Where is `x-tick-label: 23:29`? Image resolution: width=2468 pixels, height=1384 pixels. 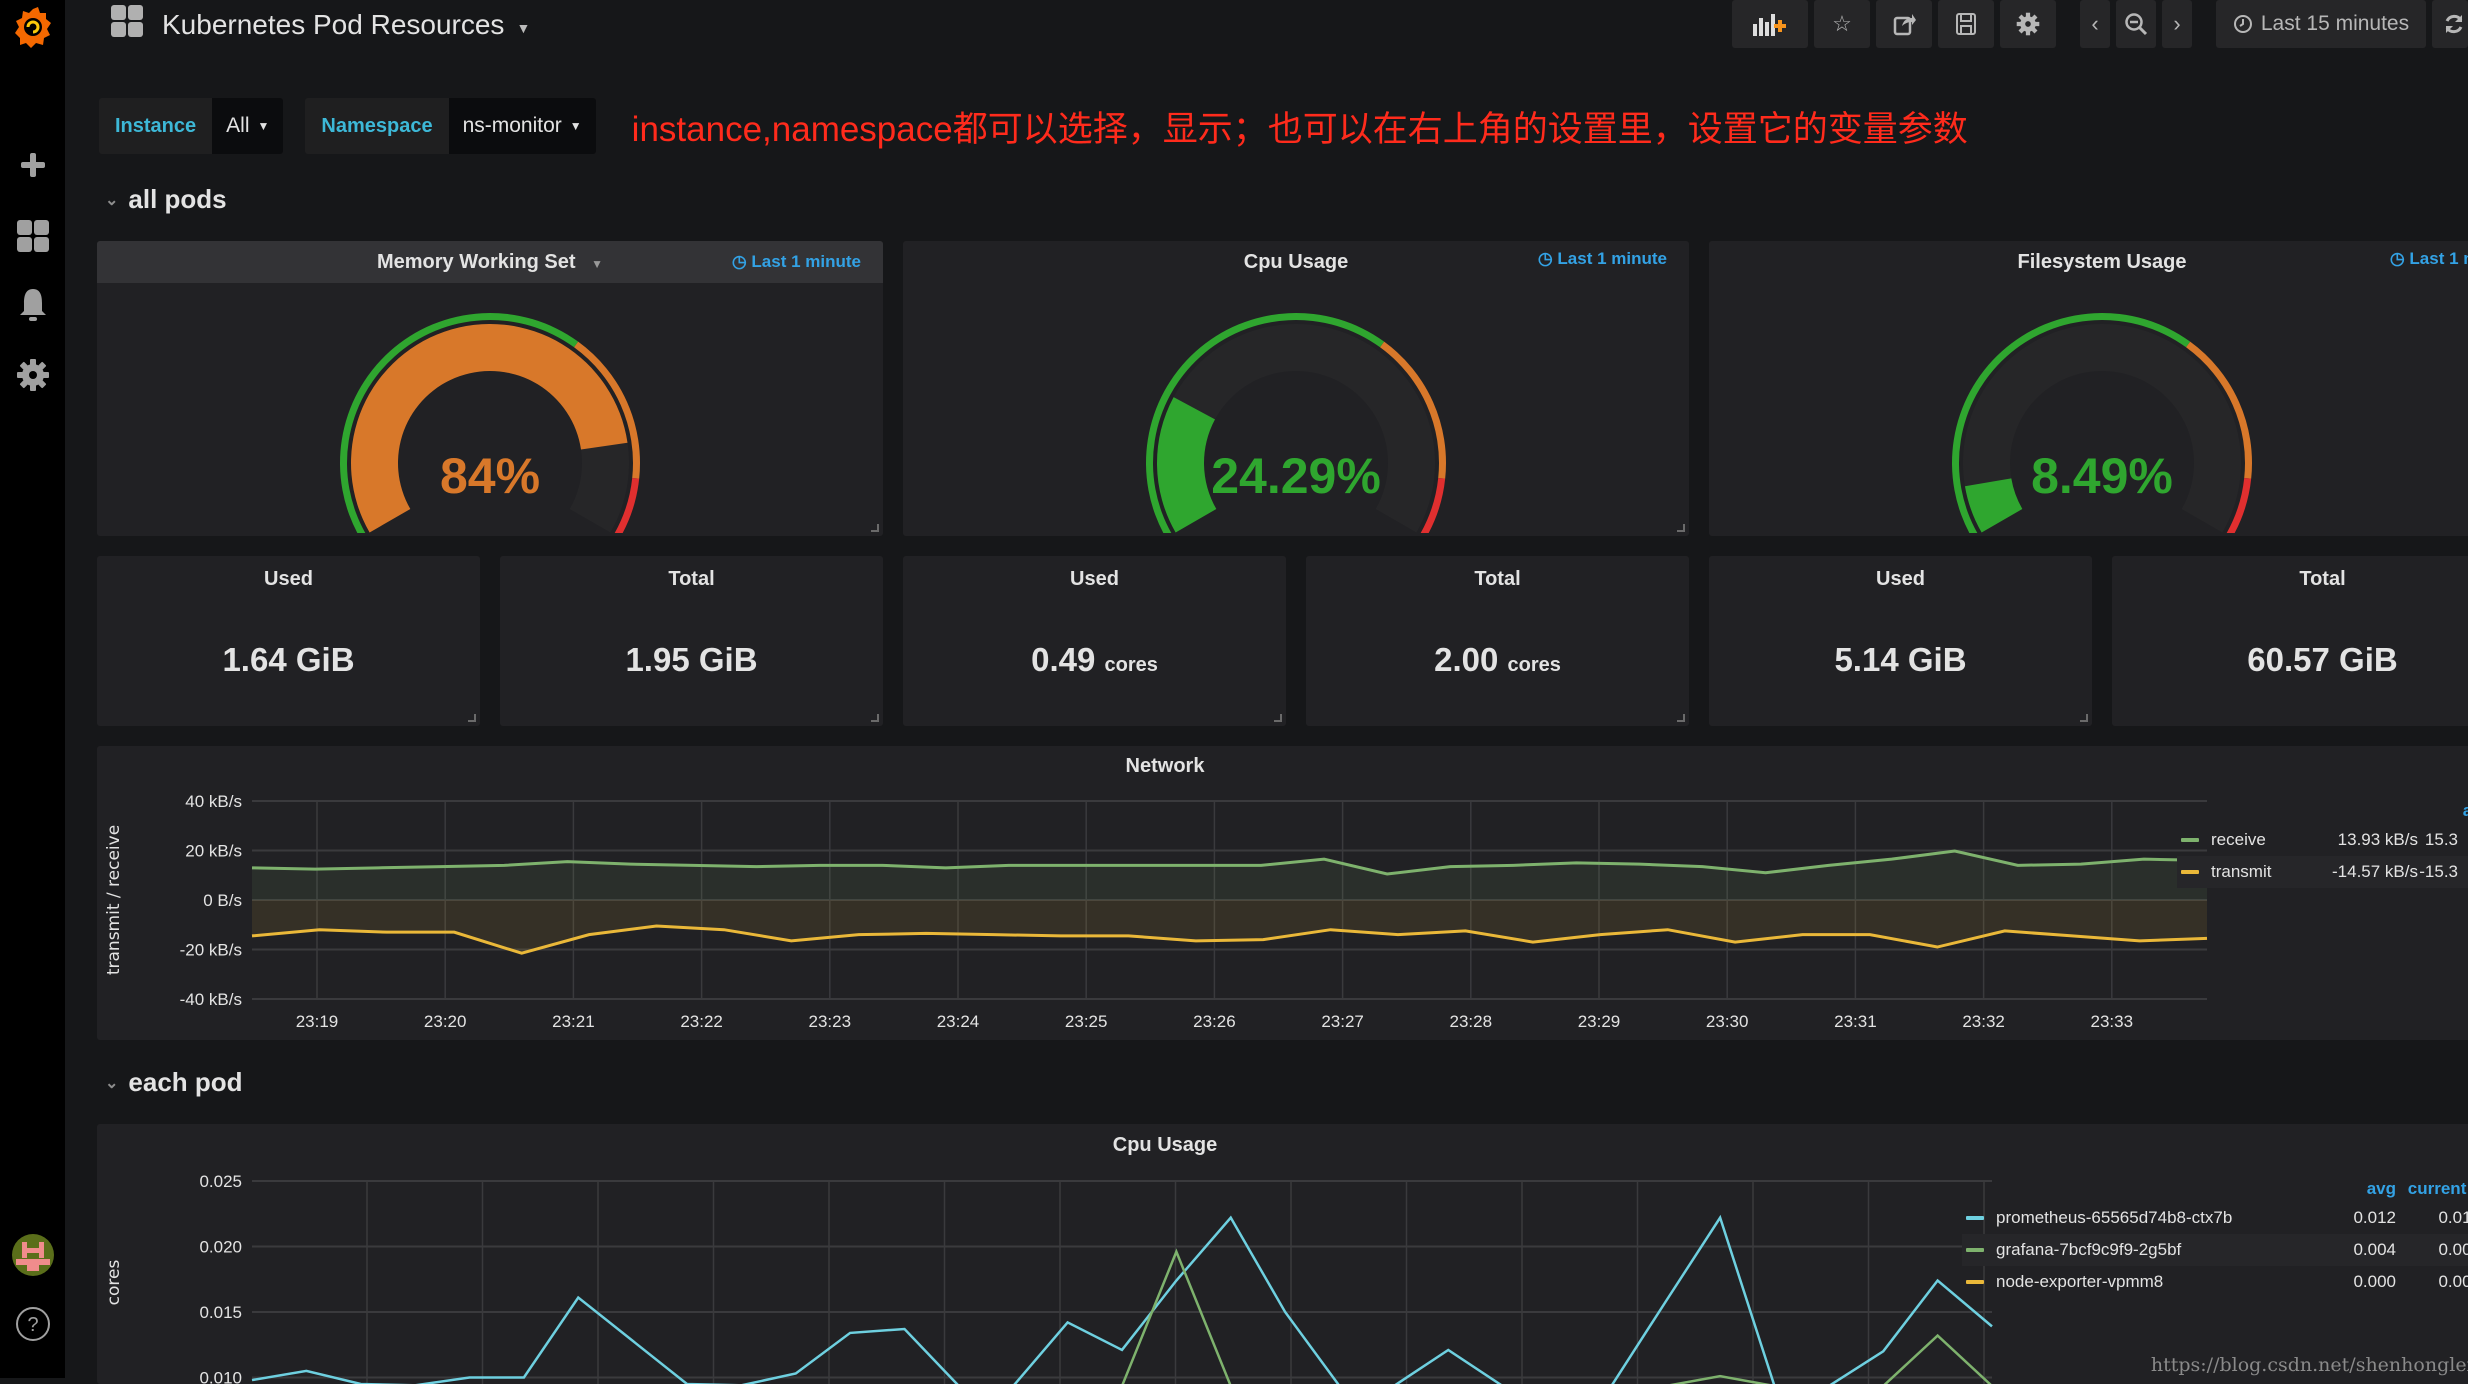 x-tick-label: 23:29 is located at coordinates (1599, 1021).